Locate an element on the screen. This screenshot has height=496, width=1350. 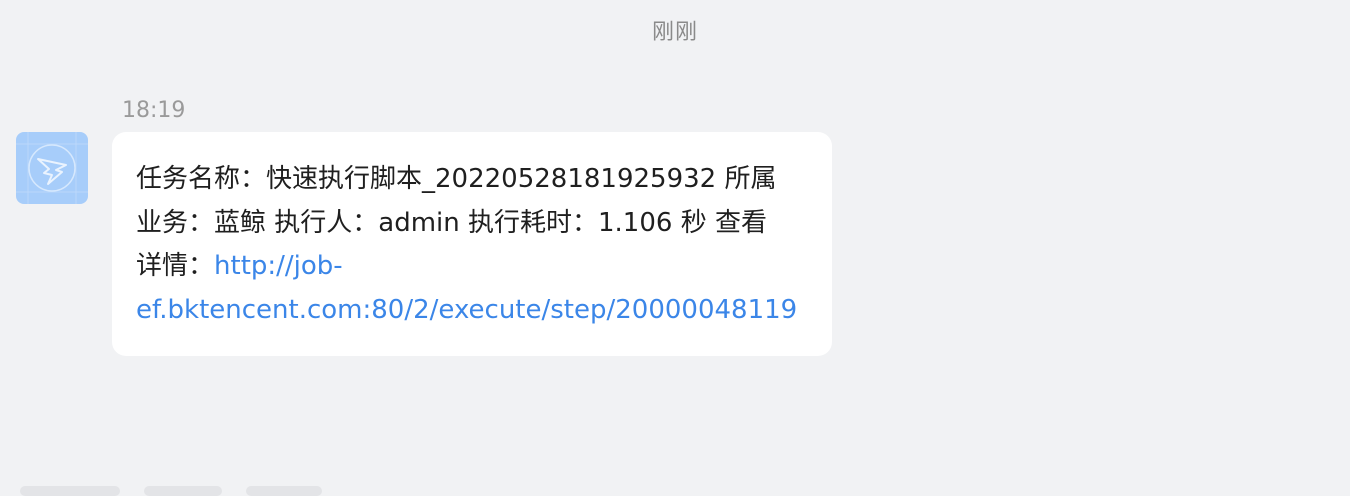
sender-avatar is located at coordinates (52, 168).